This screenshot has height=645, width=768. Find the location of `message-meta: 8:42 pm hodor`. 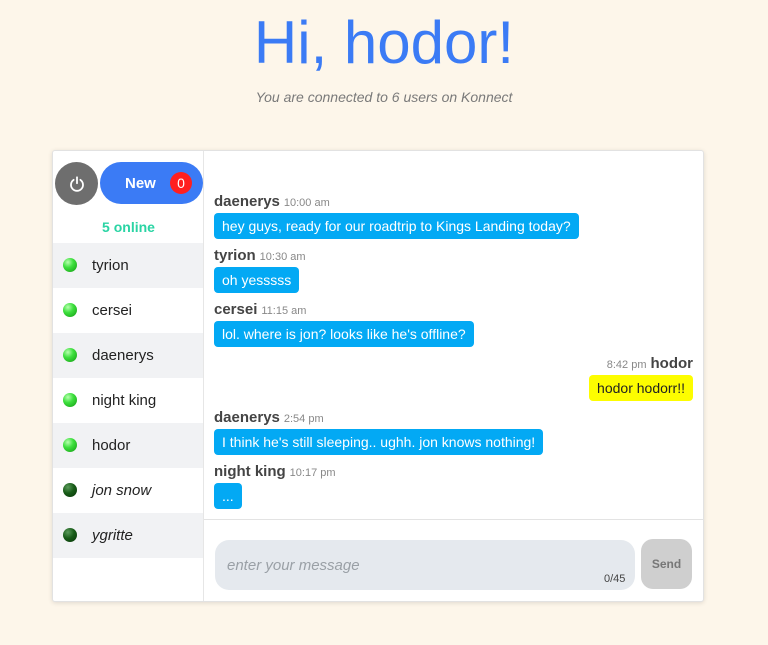

message-meta: 8:42 pm hodor is located at coordinates (641, 364).